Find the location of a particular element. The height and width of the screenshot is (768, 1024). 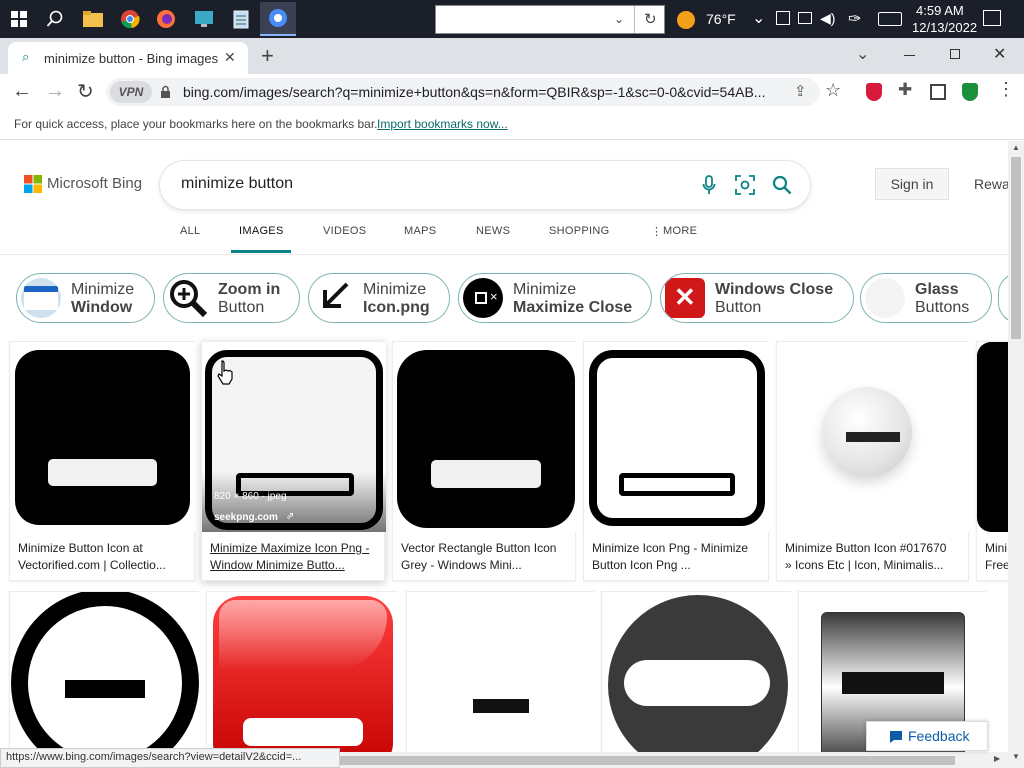

related-pill-glass-buttons: Glass Buttons is located at coordinates (926, 298).